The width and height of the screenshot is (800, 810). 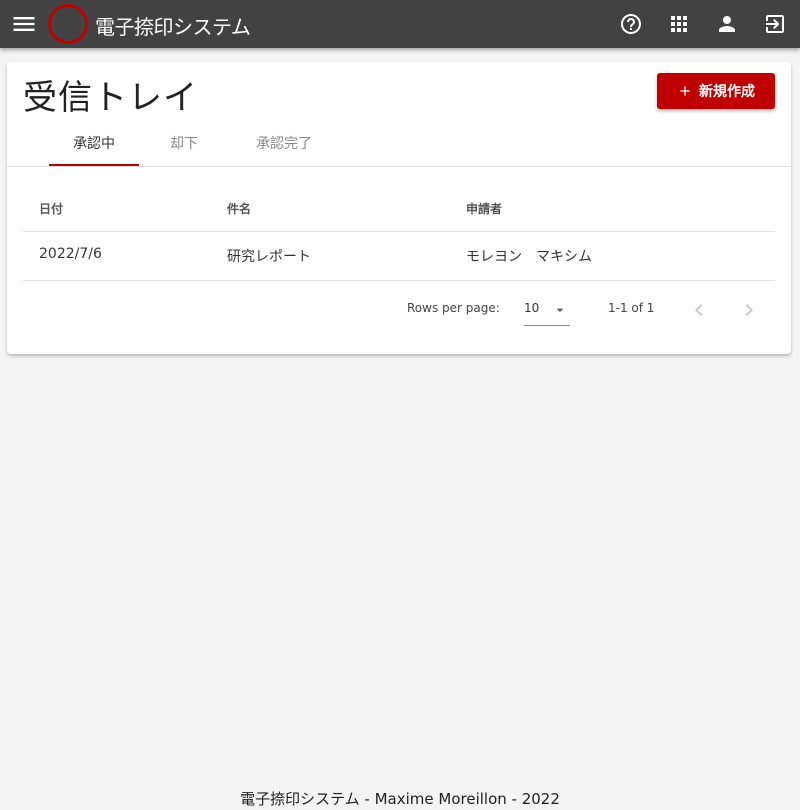 What do you see at coordinates (727, 92) in the screenshot?
I see `new-document-button-label: 新規作成` at bounding box center [727, 92].